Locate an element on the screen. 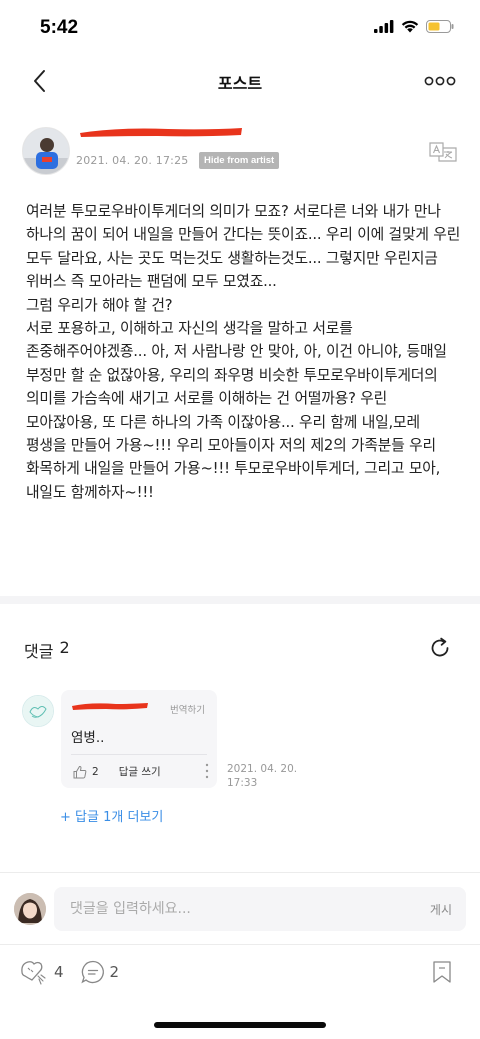 Image resolution: width=480 pixels, height=1039 pixels. post-comment-button: 게시 is located at coordinates (441, 909).